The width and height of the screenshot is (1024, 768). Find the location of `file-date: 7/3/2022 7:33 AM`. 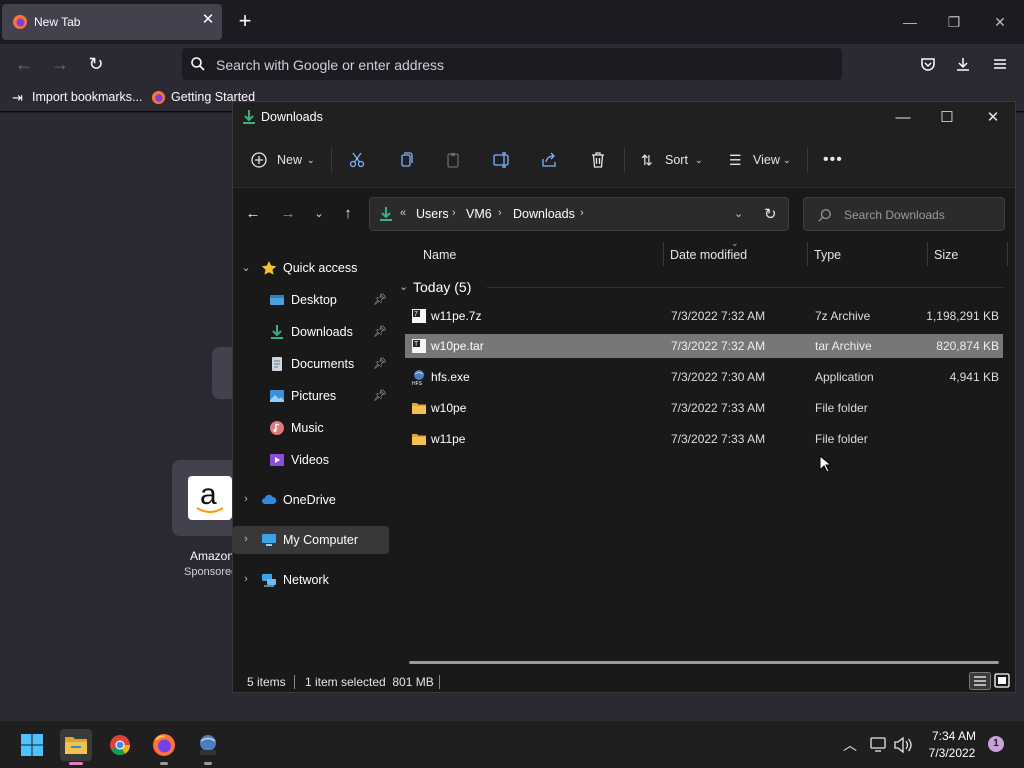

file-date: 7/3/2022 7:33 AM is located at coordinates (718, 408).